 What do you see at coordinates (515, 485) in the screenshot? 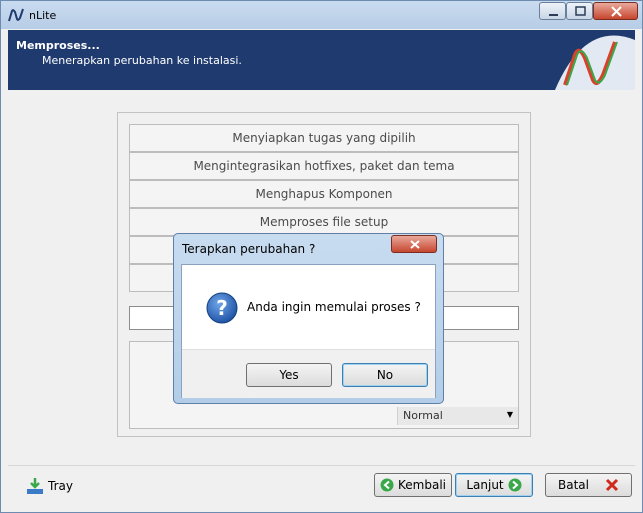
I see `arrow-right-icon` at bounding box center [515, 485].